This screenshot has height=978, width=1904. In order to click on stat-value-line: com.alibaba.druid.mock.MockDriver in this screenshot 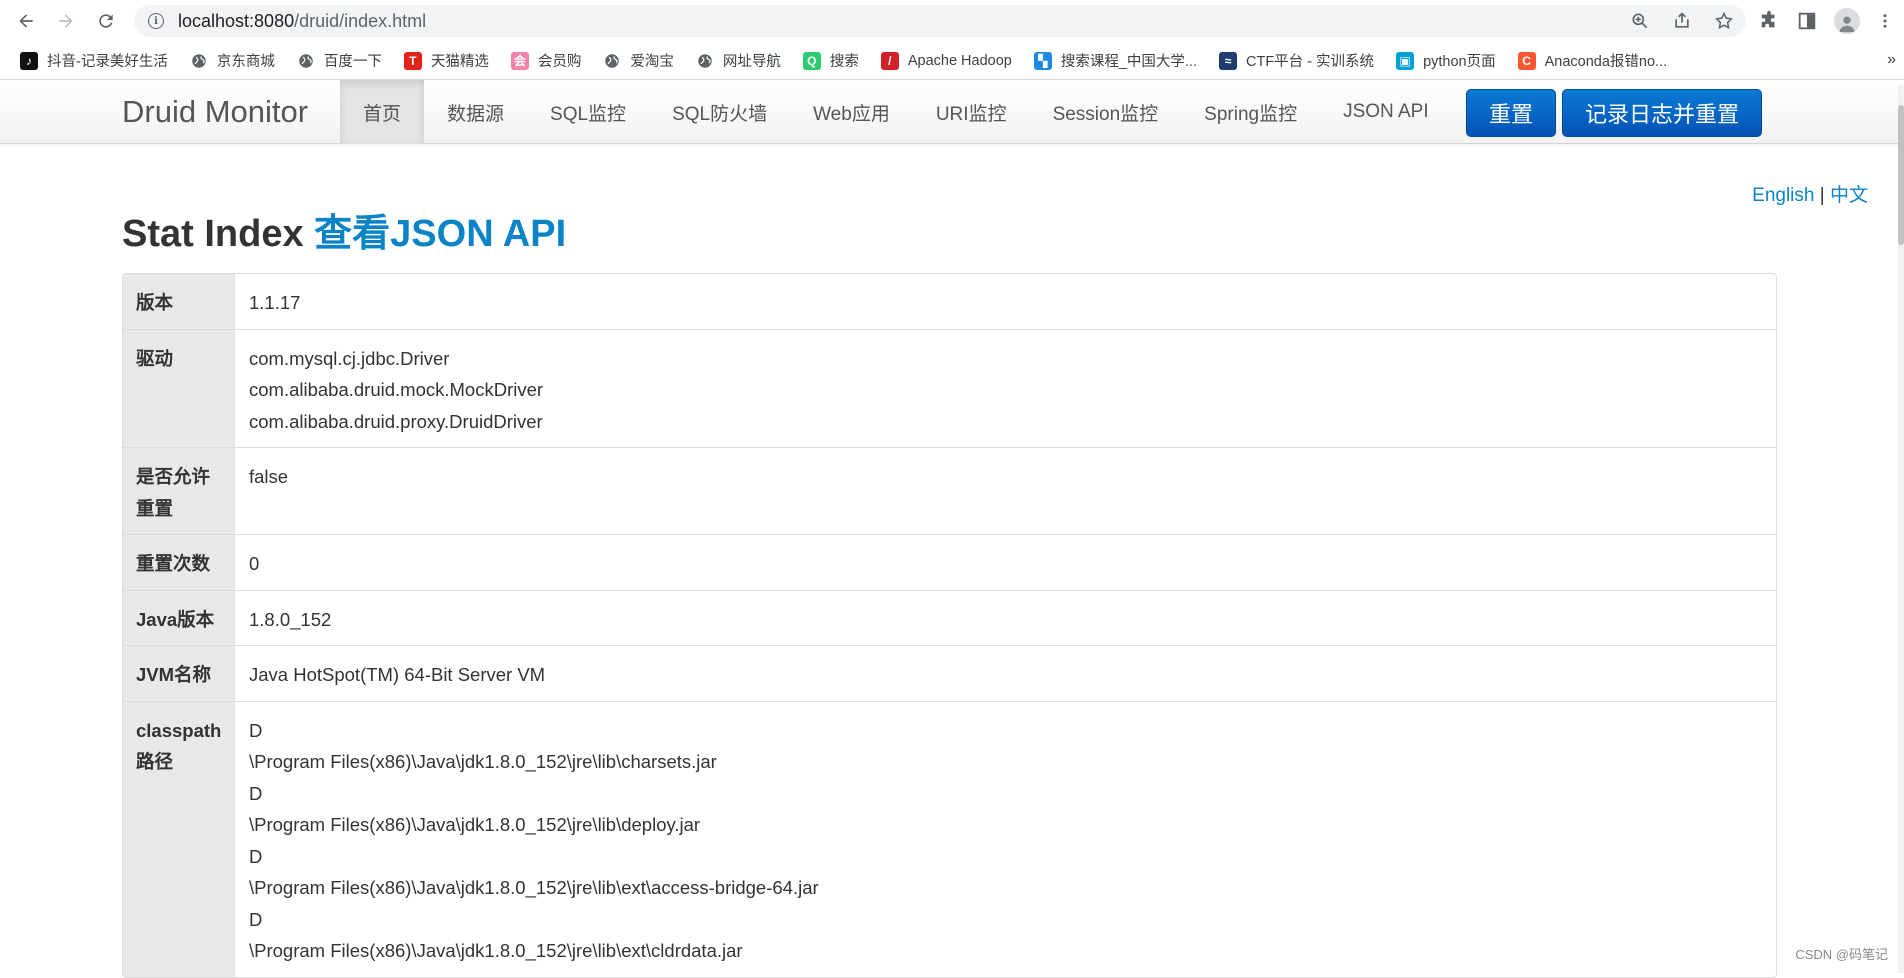, I will do `click(1005, 390)`.